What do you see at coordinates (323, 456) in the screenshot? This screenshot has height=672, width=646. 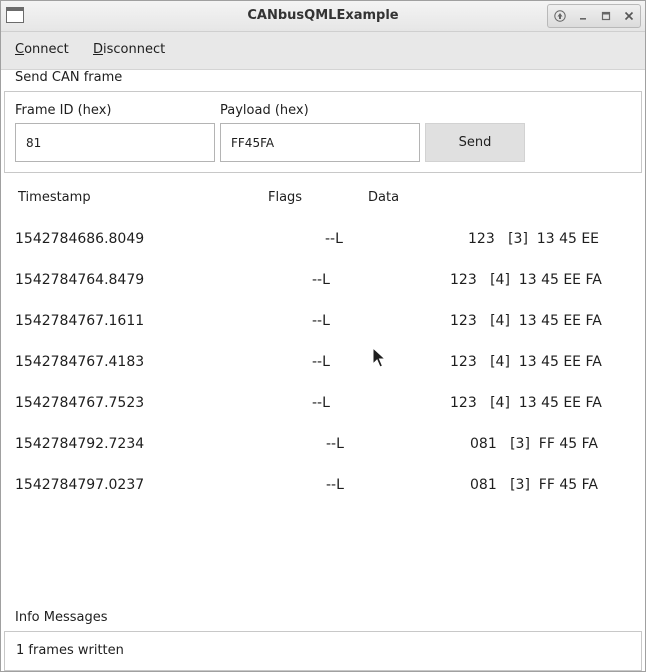 I see `table-row: 1542784792.7234 --L 081 [3] FF 45 FA` at bounding box center [323, 456].